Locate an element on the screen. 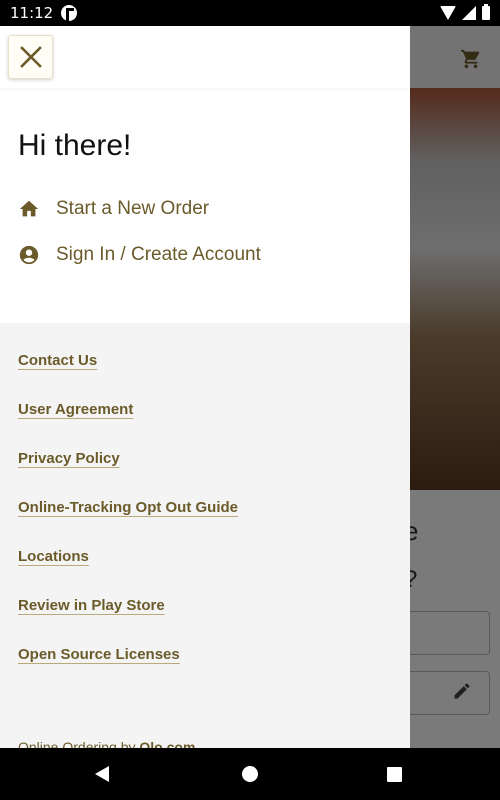 Image resolution: width=500 pixels, height=800 pixels. close-icon is located at coordinates (30, 57).